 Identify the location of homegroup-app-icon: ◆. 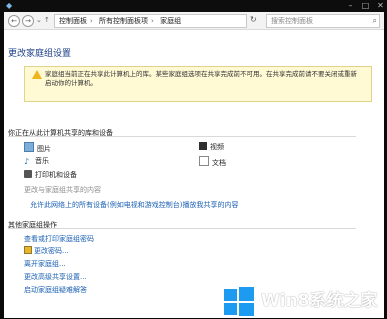
(9, 5).